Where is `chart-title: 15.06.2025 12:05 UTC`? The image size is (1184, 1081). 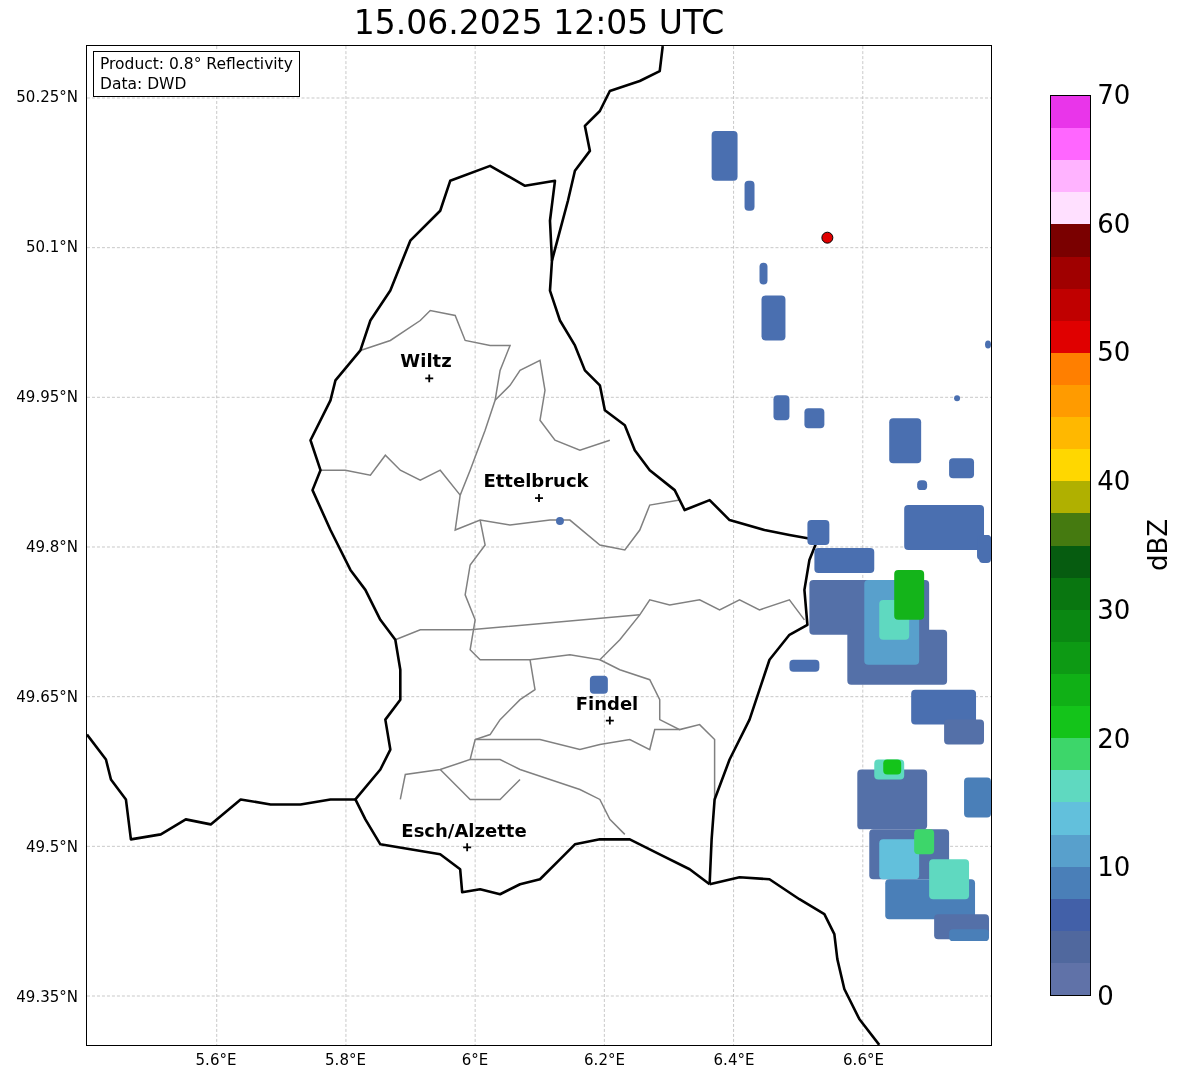
chart-title: 15.06.2025 12:05 UTC is located at coordinates (539, 22).